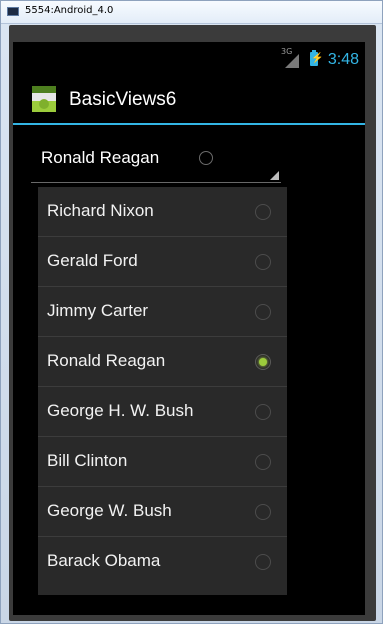 Image resolution: width=383 pixels, height=624 pixels. What do you see at coordinates (100, 210) in the screenshot?
I see `list-item-label: Richard Nixon` at bounding box center [100, 210].